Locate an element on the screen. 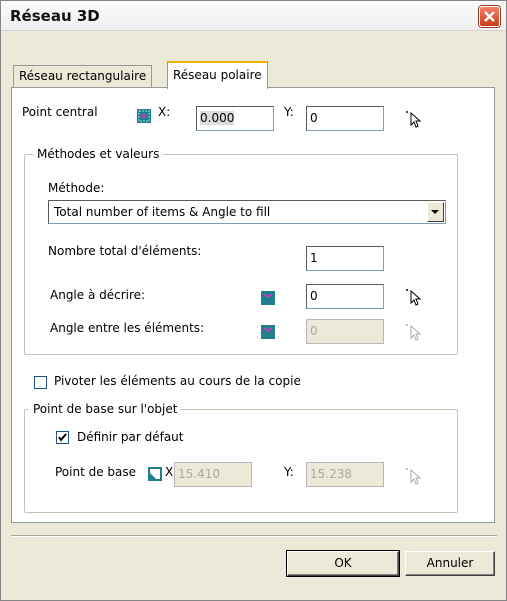  pick-center-point-icon is located at coordinates (144, 116).